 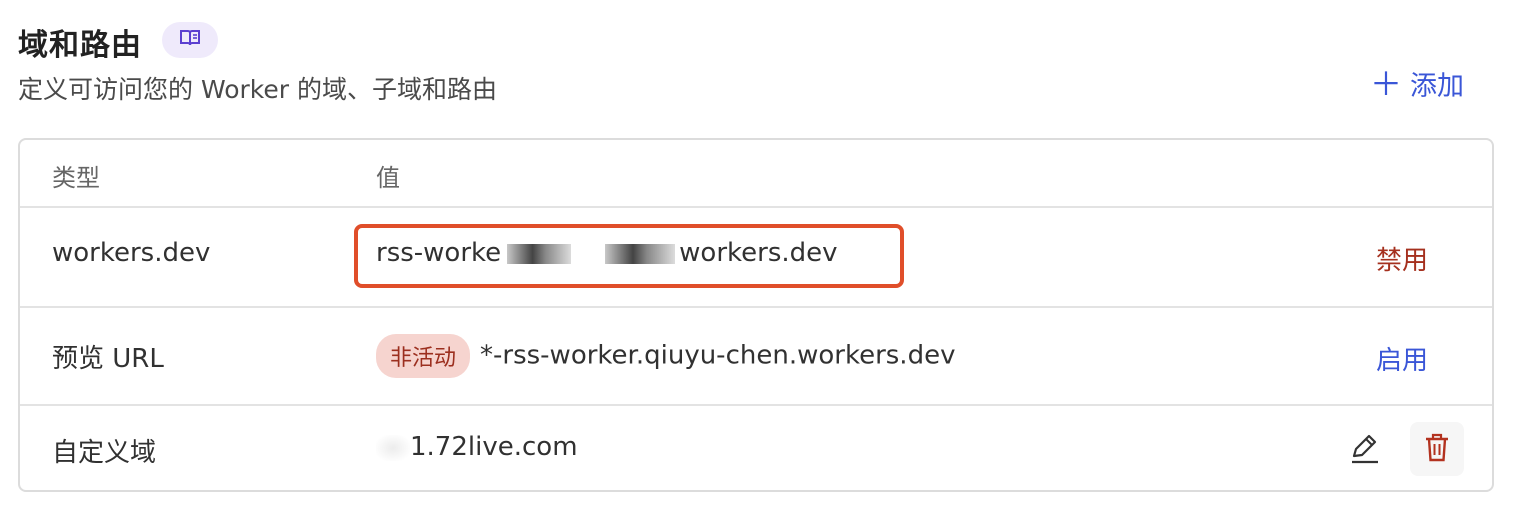 I want to click on add-button: ＋ 添加, so click(x=1417, y=83).